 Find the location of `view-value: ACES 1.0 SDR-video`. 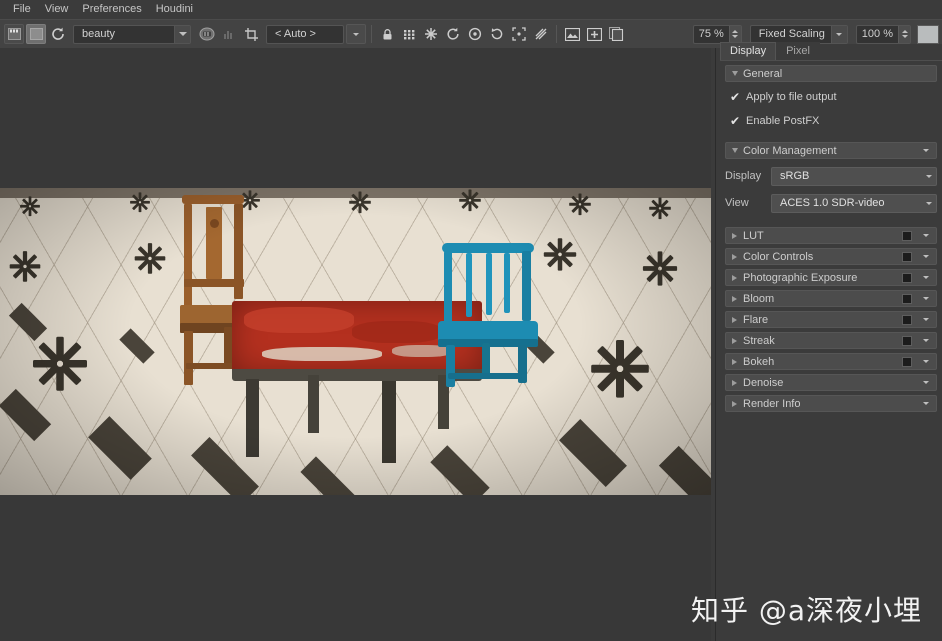

view-value: ACES 1.0 SDR-video is located at coordinates (832, 203).